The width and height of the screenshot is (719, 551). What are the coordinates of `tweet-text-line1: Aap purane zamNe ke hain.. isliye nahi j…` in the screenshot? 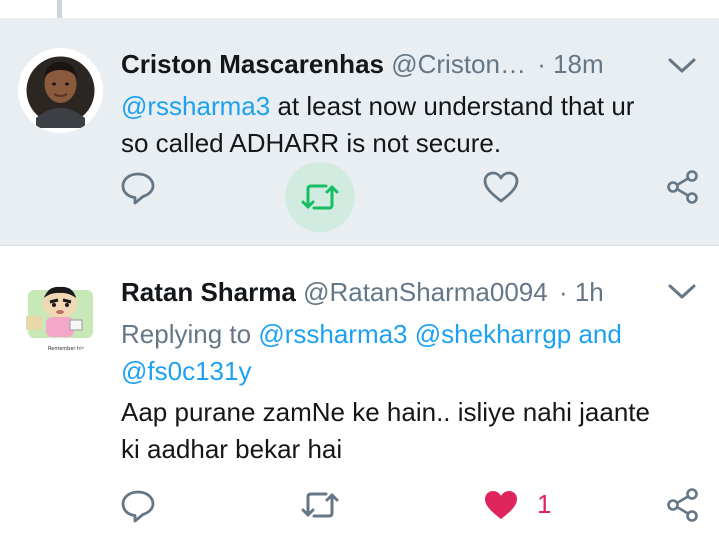 It's located at (385, 412).